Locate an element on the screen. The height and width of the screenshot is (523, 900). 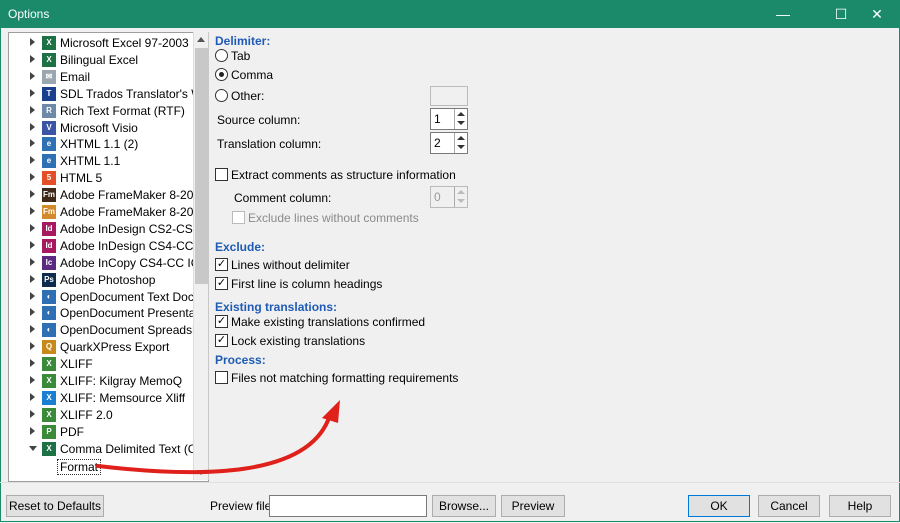
make-confirmed-label: Make existing translations confirmed is located at coordinates (328, 322).